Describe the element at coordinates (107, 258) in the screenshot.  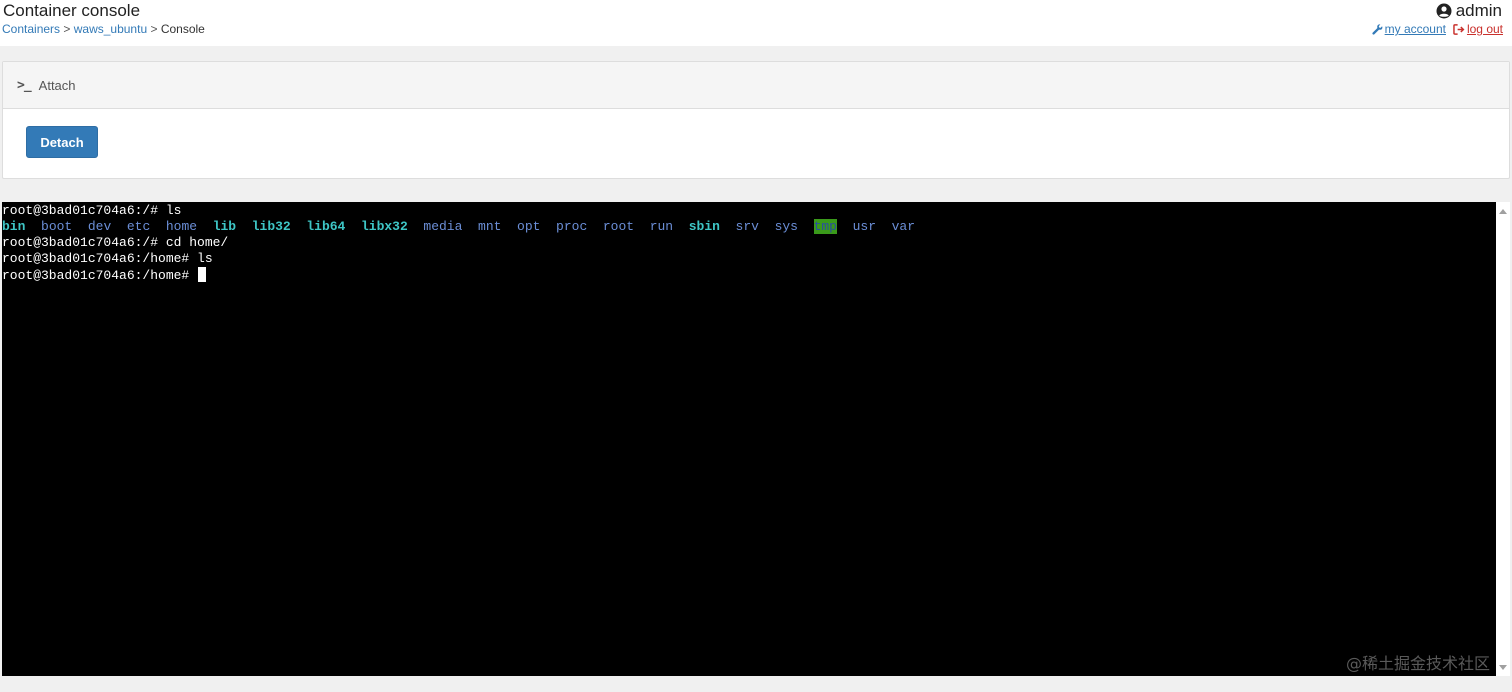
I see `terminal-line: root@3bad01c704a6:/home# ls` at that location.